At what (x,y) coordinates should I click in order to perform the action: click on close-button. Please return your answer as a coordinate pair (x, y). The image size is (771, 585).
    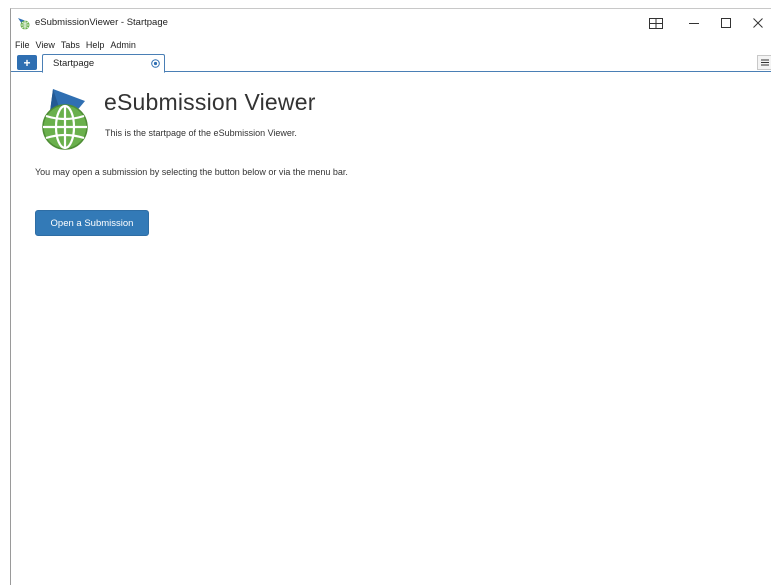
    Looking at the image, I should click on (756, 23).